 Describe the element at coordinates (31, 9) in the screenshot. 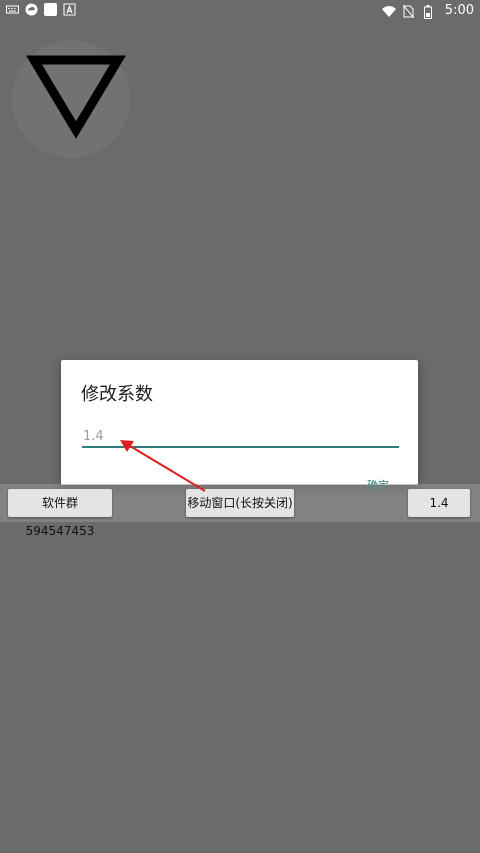

I see `cloud-icon` at that location.